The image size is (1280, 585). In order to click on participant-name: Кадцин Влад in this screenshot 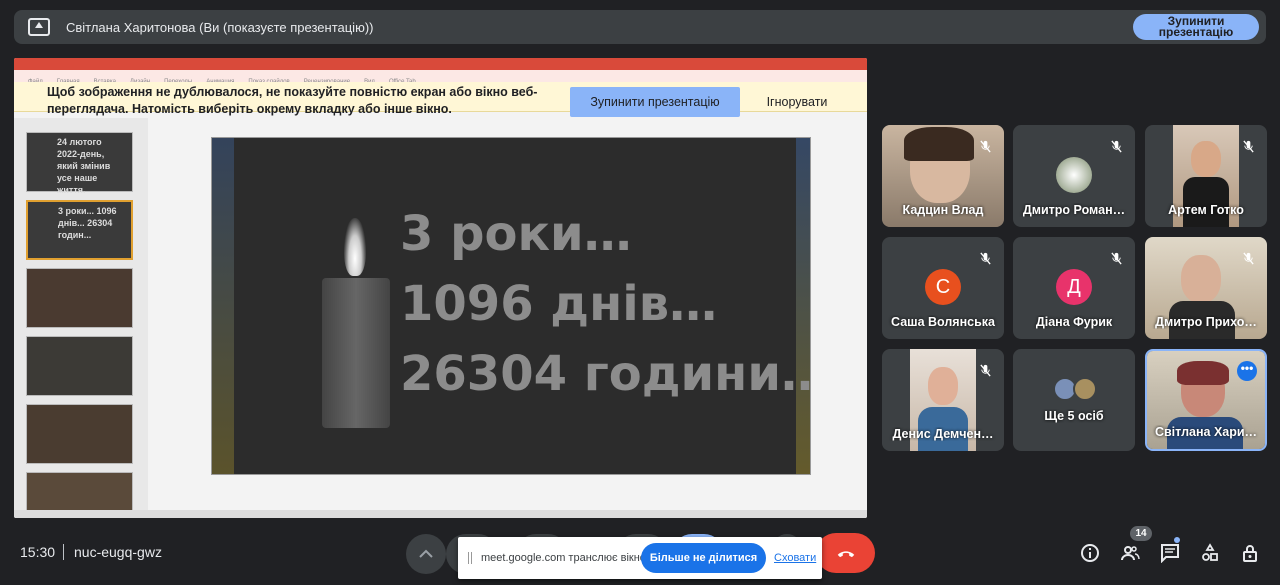, I will do `click(943, 210)`.